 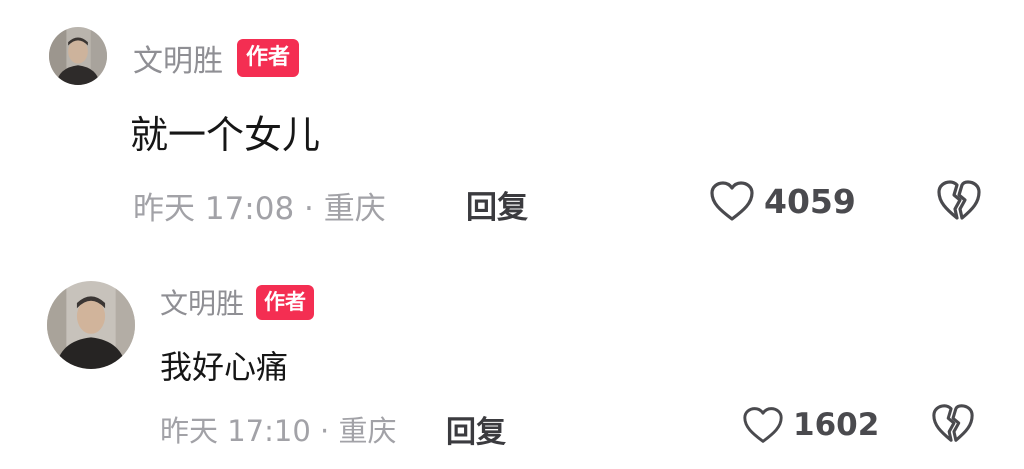 I want to click on comment-text: 我好心痛, so click(x=224, y=367).